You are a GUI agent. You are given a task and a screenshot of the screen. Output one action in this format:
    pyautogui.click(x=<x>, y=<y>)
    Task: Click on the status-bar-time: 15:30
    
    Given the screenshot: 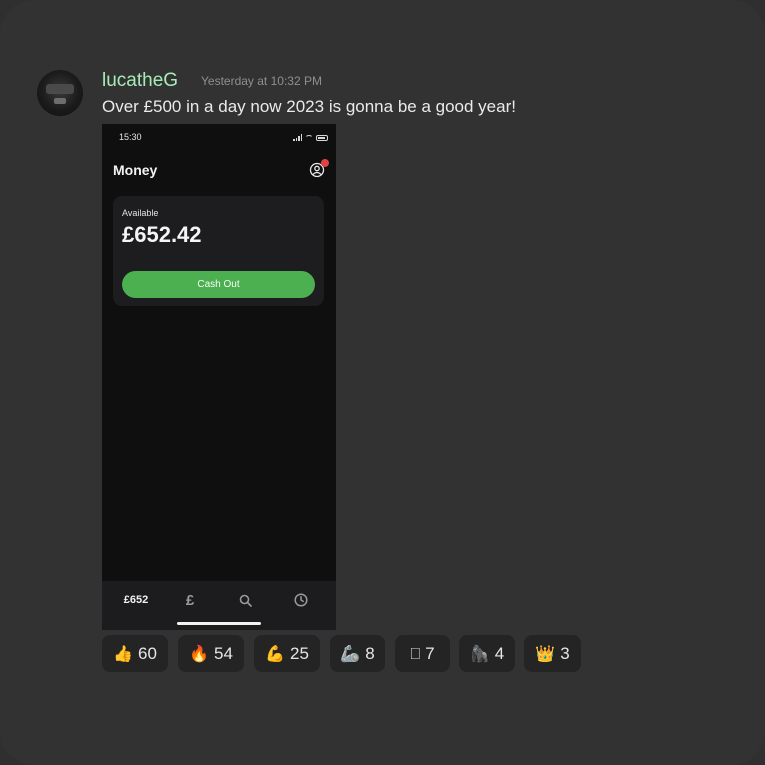 What is the action you would take?
    pyautogui.click(x=130, y=137)
    